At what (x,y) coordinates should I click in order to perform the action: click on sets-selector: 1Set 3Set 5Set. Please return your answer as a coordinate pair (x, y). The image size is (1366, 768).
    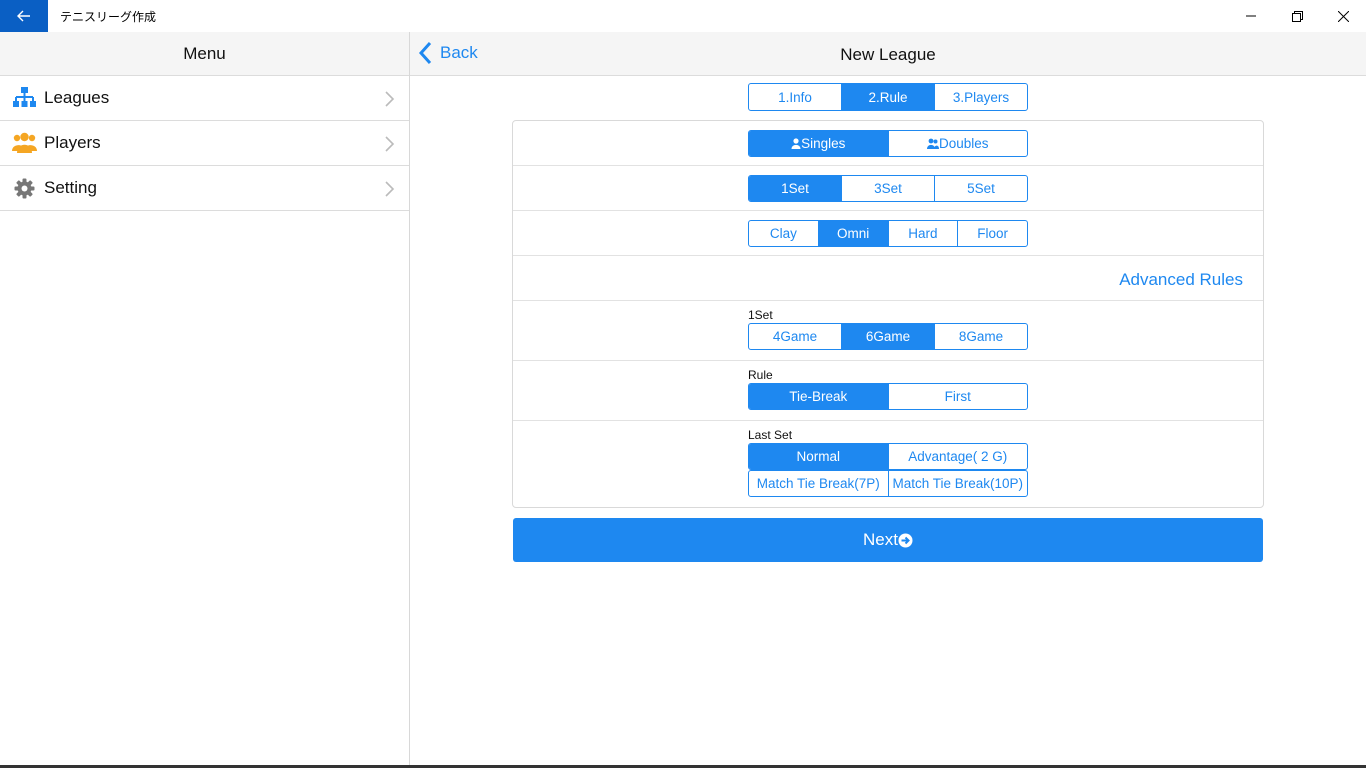
    Looking at the image, I should click on (888, 188).